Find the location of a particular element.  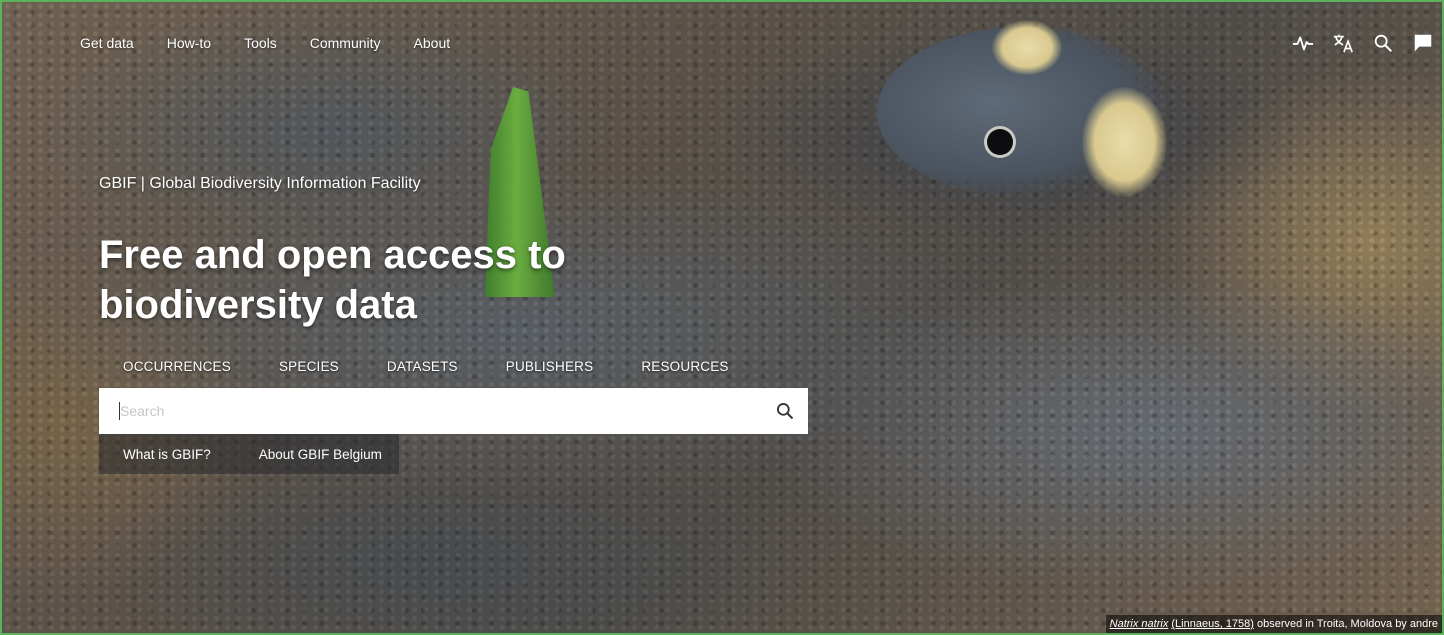

hero-headline-line: Free and open access to is located at coordinates (332, 255).